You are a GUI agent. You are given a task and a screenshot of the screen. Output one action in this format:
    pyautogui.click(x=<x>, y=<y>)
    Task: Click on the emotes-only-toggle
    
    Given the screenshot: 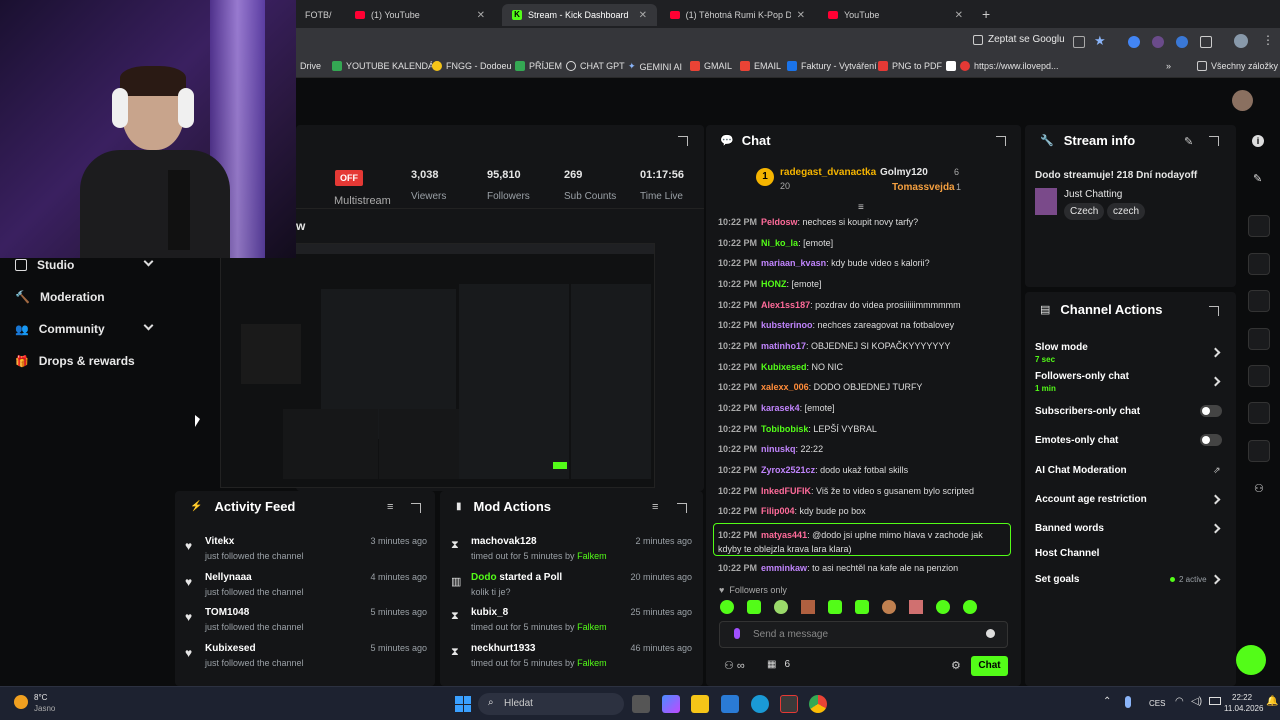 What is the action you would take?
    pyautogui.click(x=1211, y=440)
    